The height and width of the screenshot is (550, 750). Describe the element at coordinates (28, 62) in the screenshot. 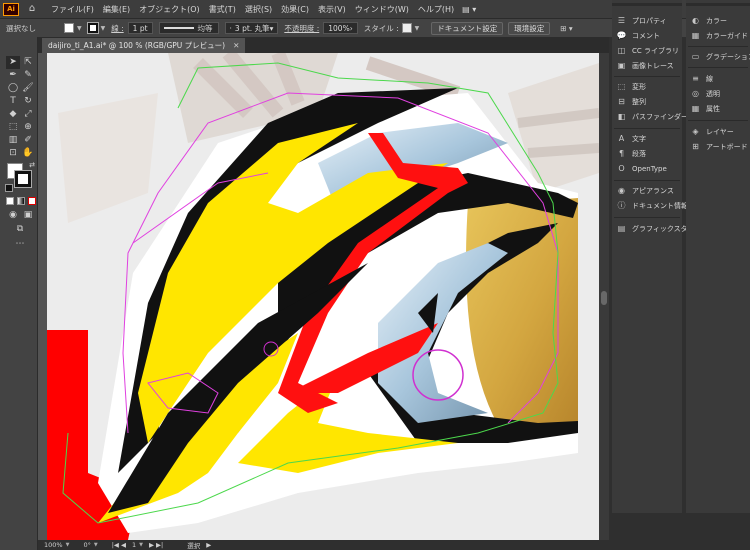

I see `direct-selection-tool-icon: ⇱` at that location.